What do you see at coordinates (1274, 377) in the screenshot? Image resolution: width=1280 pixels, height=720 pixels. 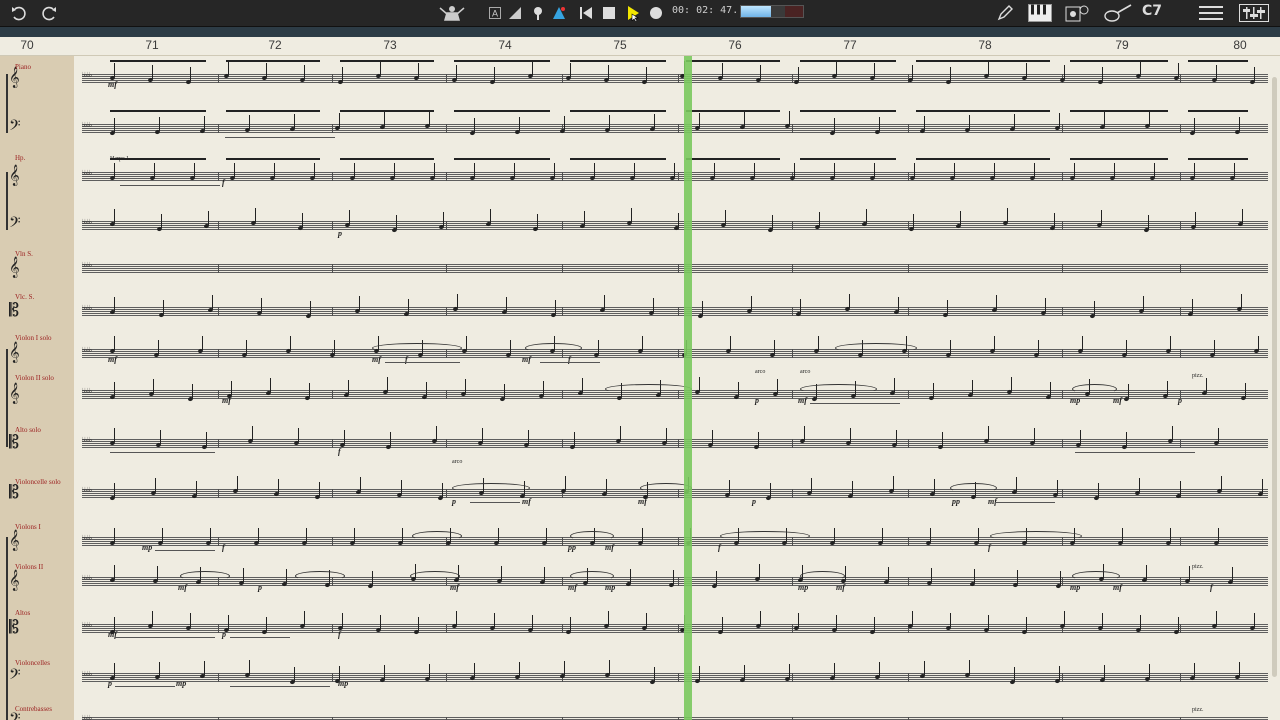 I see `vertical-scrollbar` at bounding box center [1274, 377].